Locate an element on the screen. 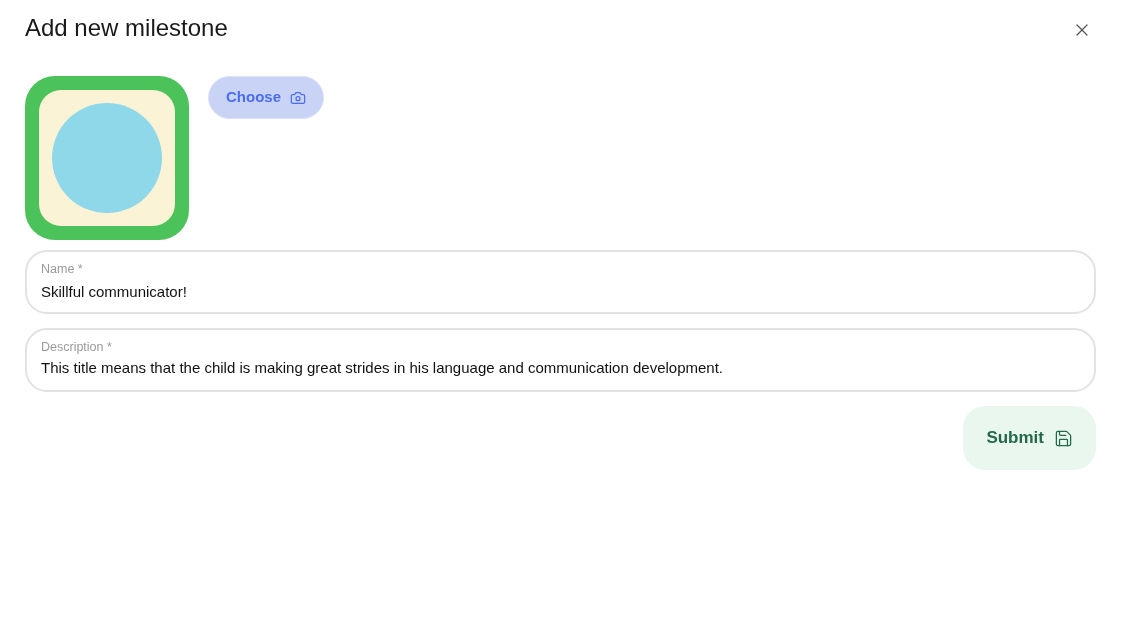  camera-icon is located at coordinates (298, 97).